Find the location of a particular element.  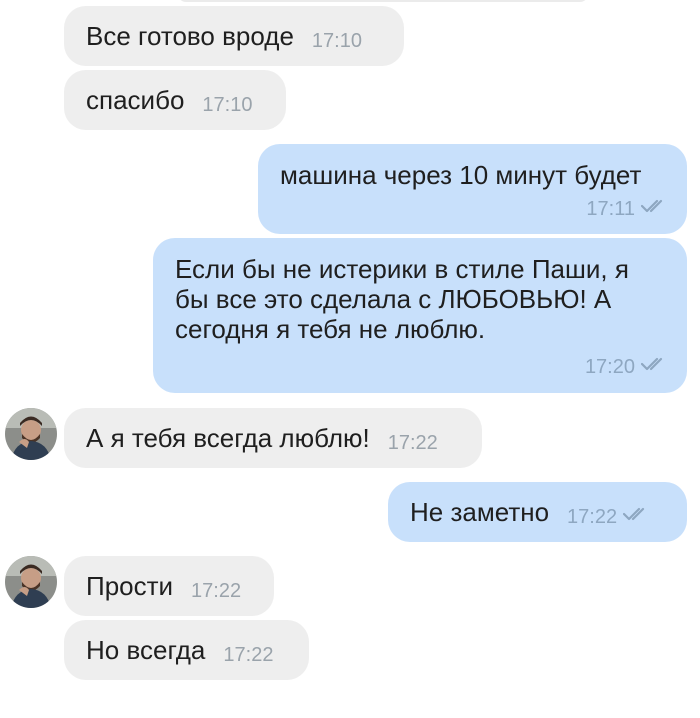

outgoing-message: машина через 10 минут будет 17:11 is located at coordinates (472, 189).